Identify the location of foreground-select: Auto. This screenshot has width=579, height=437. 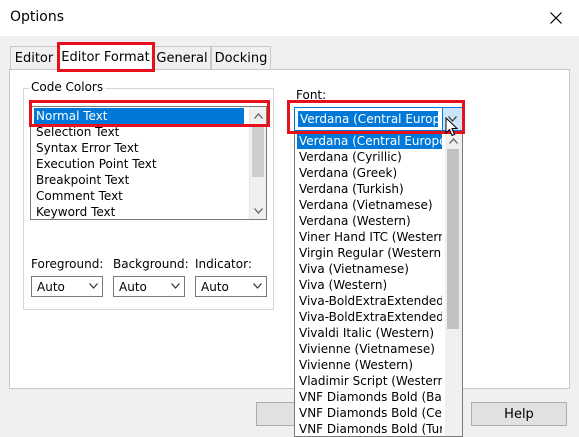
(67, 286).